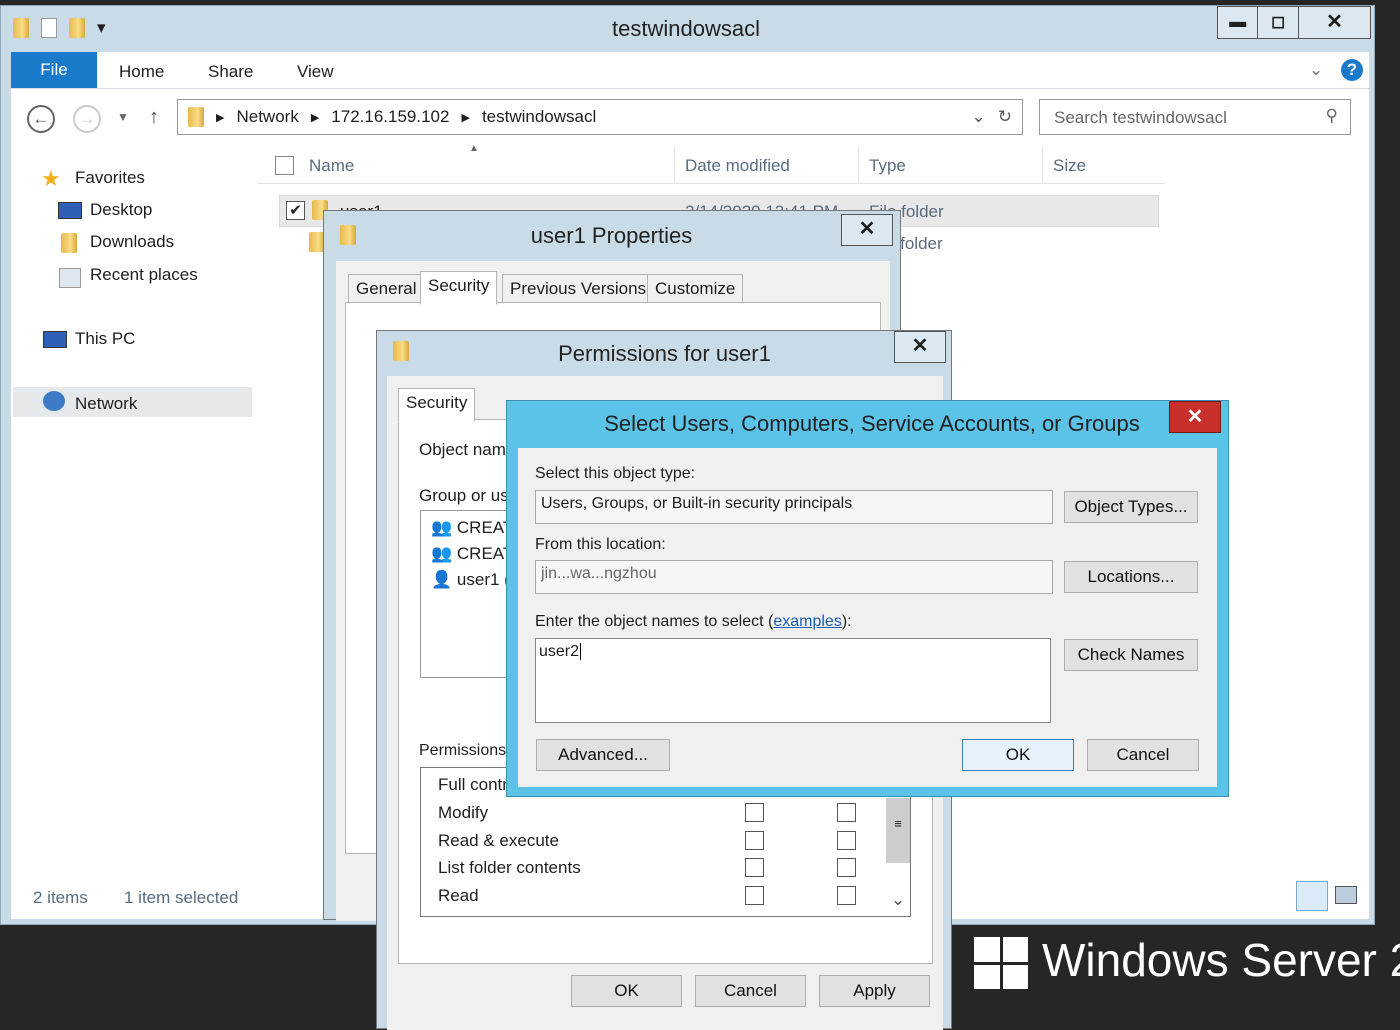  What do you see at coordinates (611, 235) in the screenshot?
I see `properties-title: user1 Properties` at bounding box center [611, 235].